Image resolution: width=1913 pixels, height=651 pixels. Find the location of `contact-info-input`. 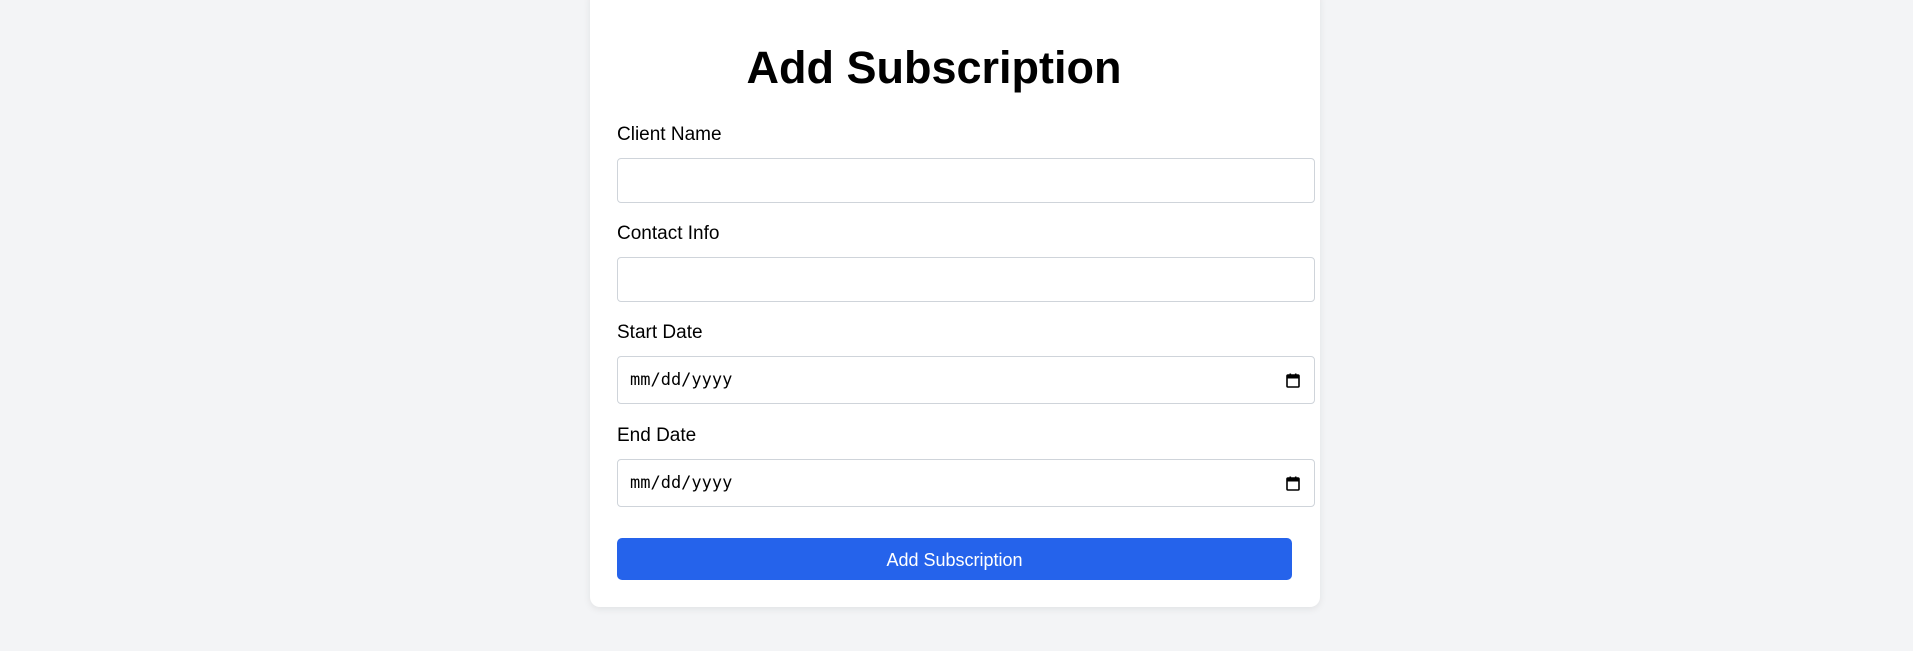

contact-info-input is located at coordinates (966, 279).